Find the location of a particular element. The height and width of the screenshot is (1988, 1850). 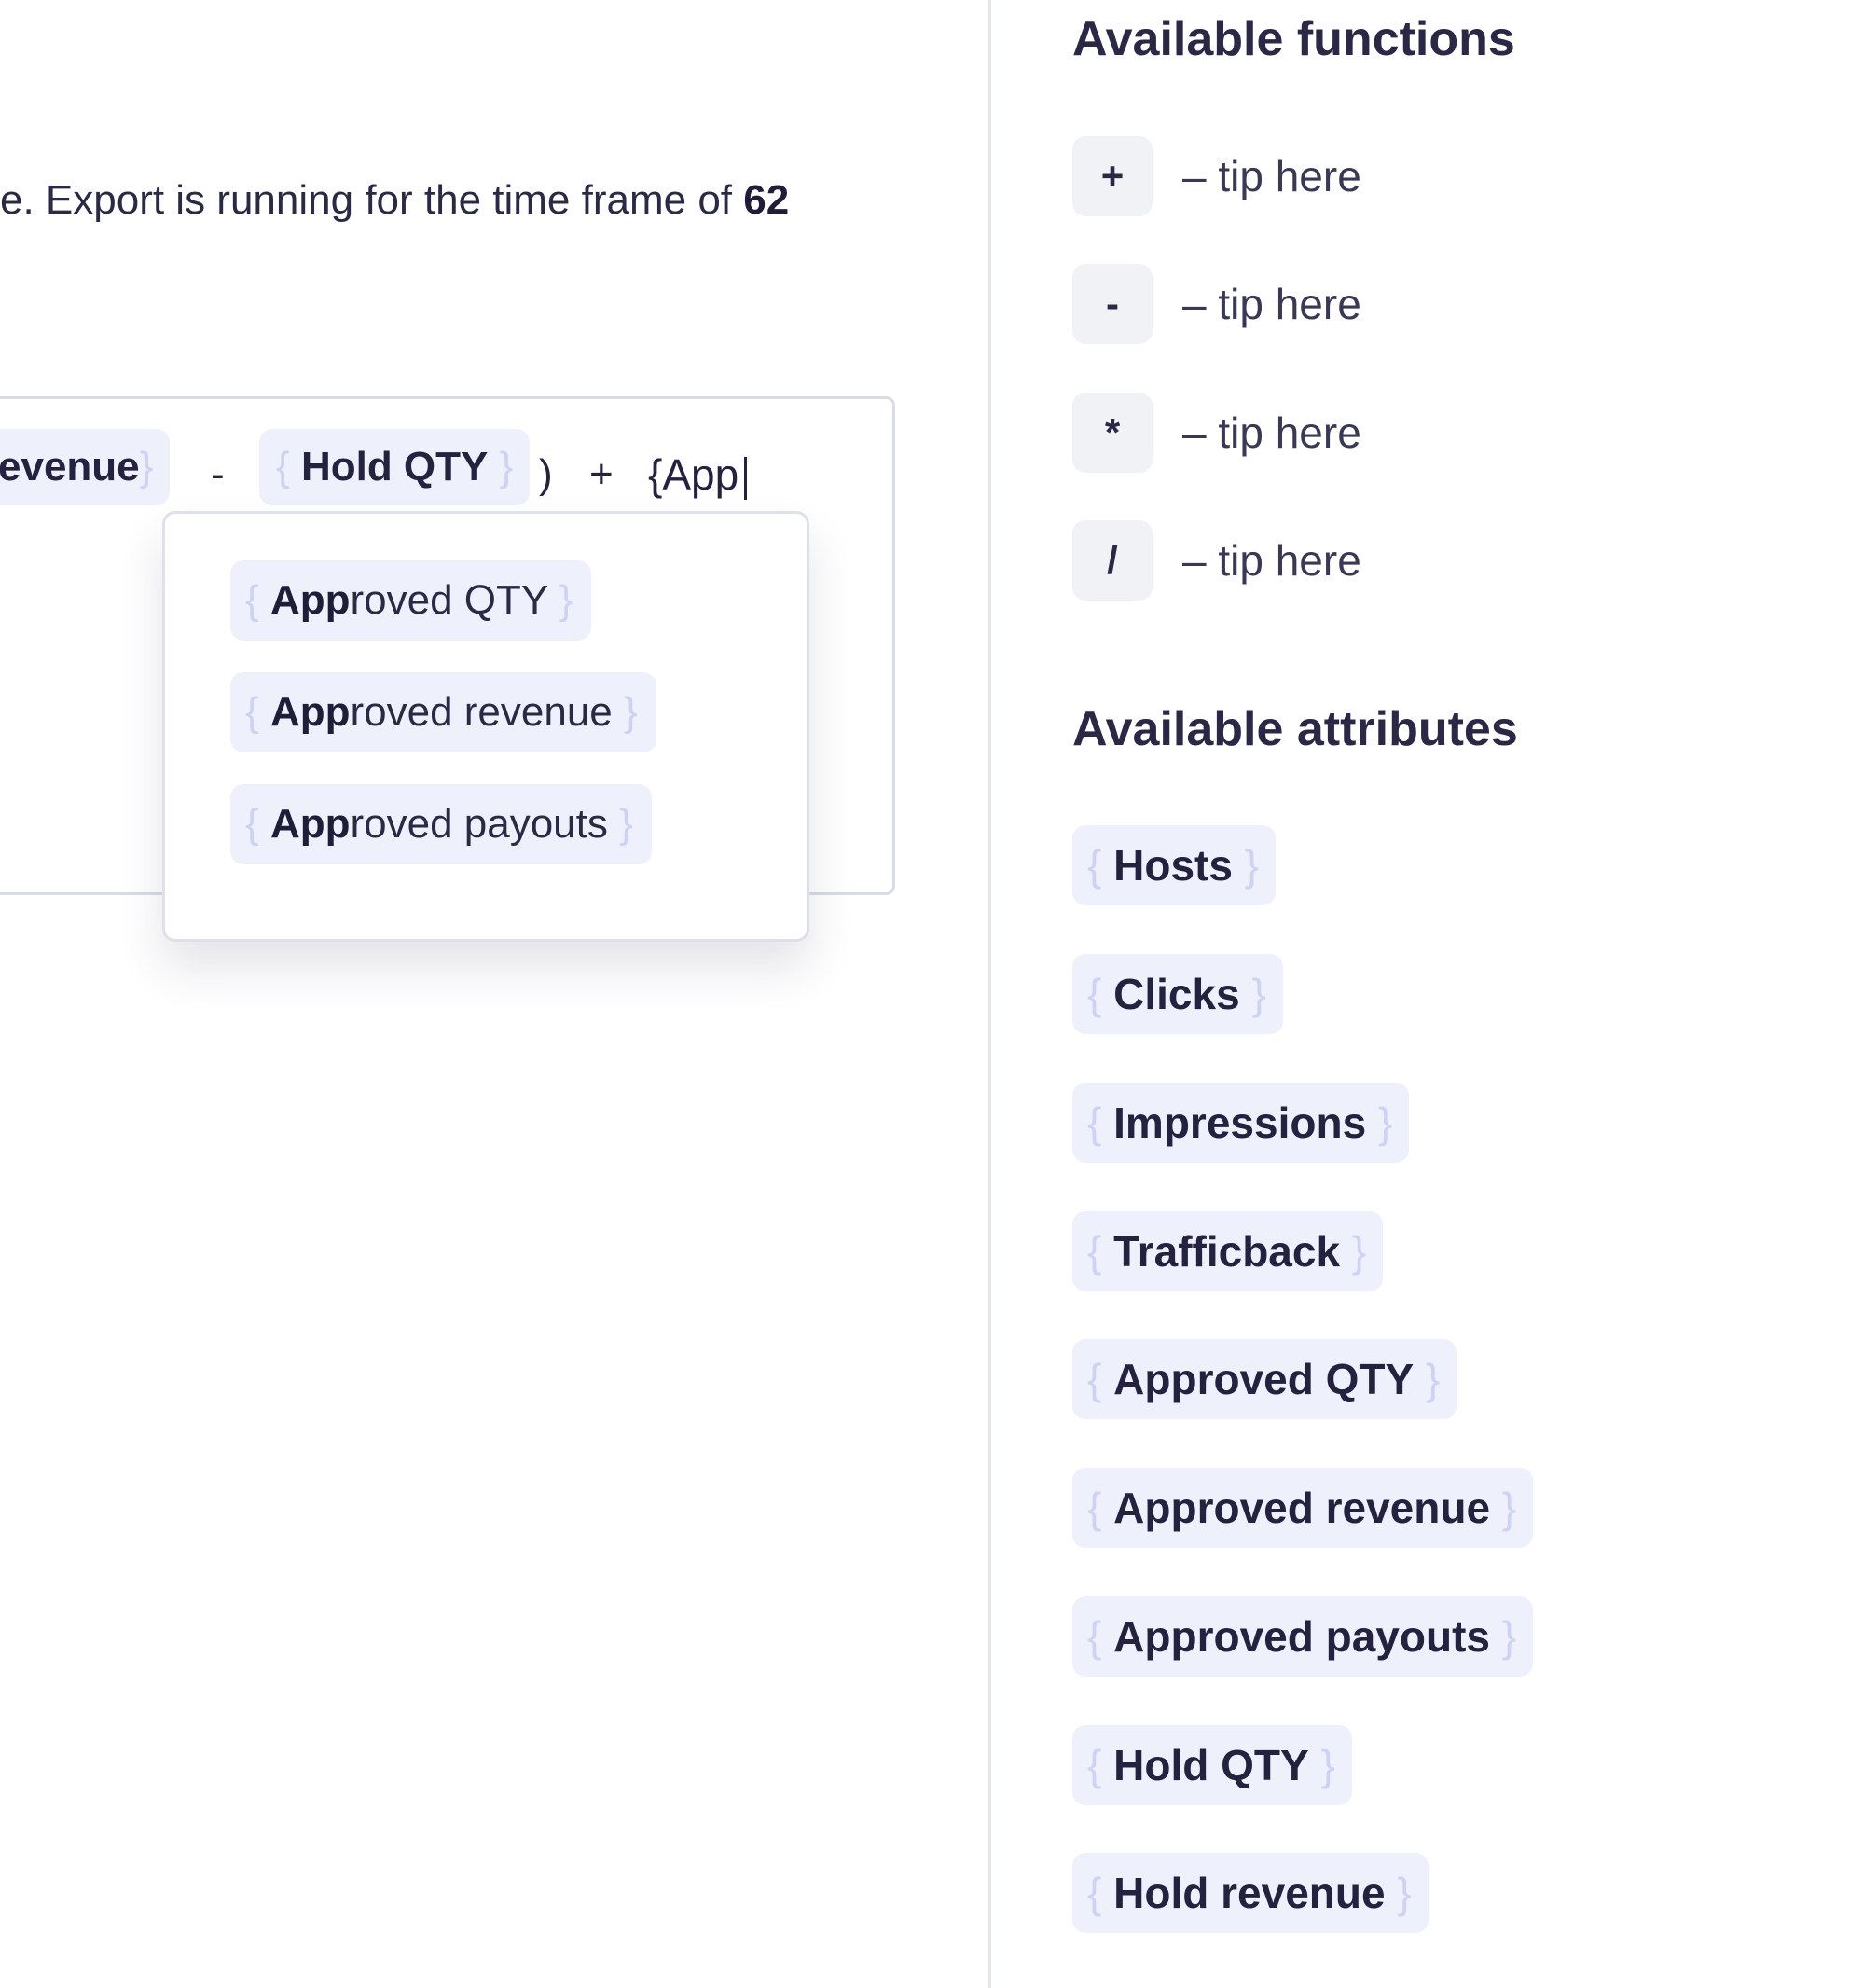

chip-label: Hold QTY is located at coordinates (394, 467).